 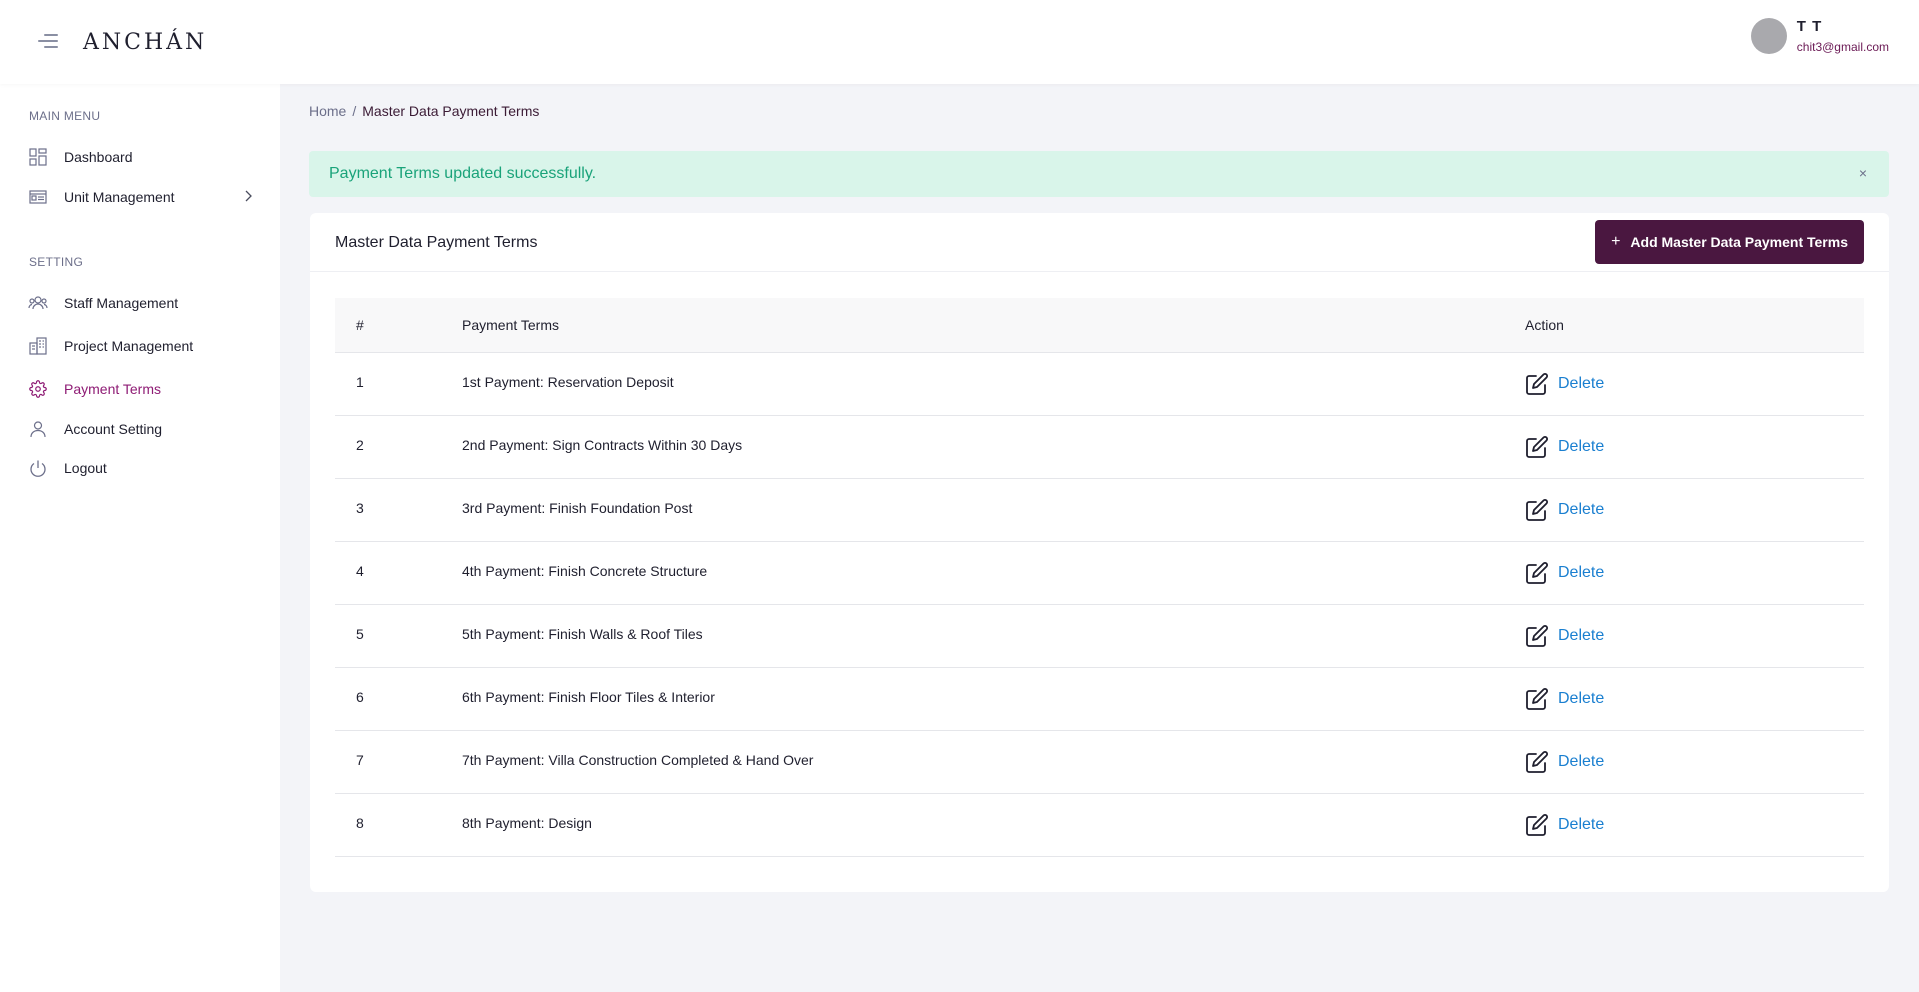 I want to click on column-header-number: #, so click(x=360, y=325).